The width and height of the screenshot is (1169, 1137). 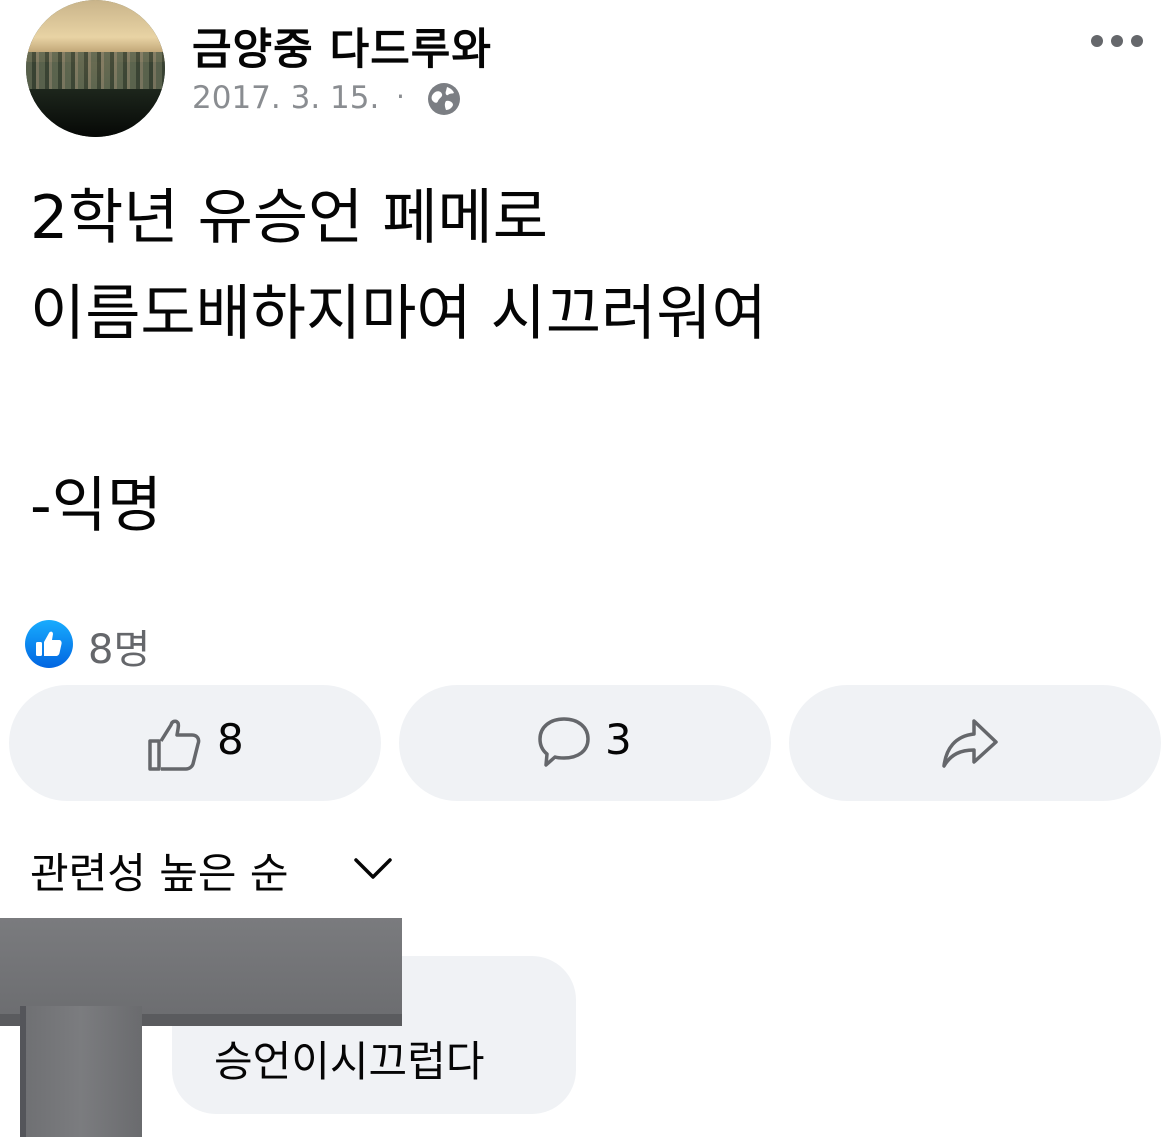 What do you see at coordinates (95, 113) in the screenshot?
I see `avatar-ground` at bounding box center [95, 113].